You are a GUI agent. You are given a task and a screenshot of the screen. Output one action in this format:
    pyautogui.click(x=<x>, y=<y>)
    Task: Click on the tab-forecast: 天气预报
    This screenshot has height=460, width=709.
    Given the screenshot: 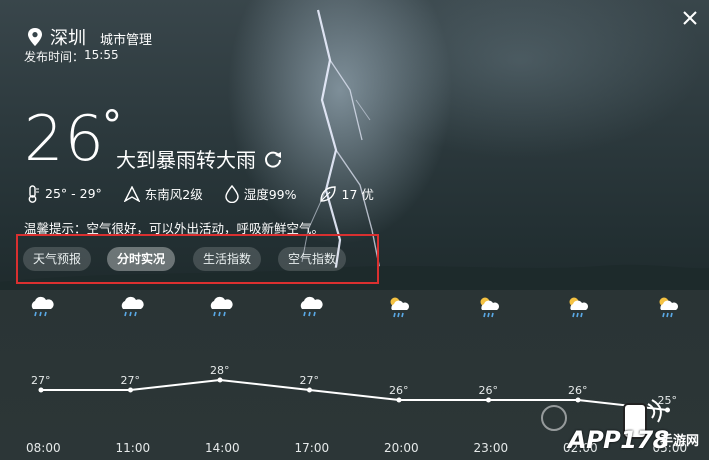 What is the action you would take?
    pyautogui.click(x=57, y=259)
    